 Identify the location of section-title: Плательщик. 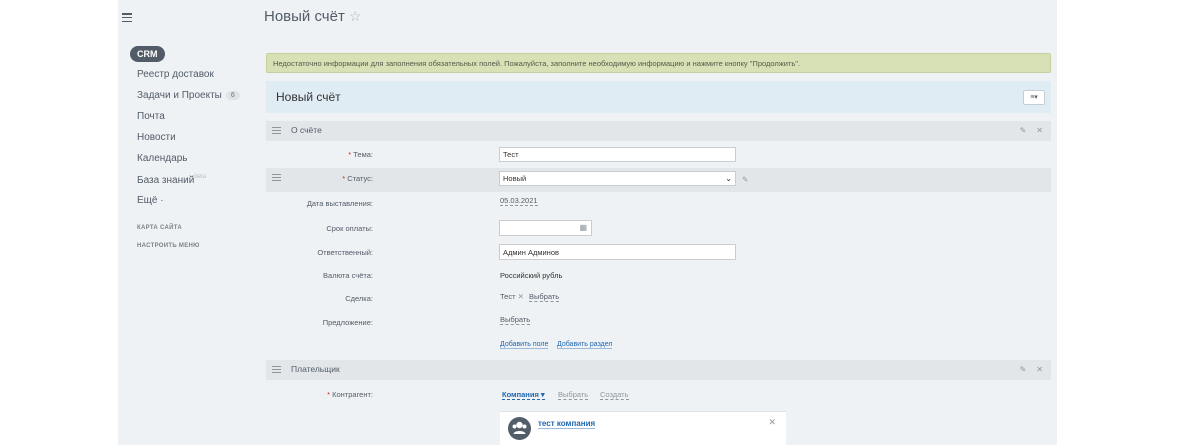
(315, 369).